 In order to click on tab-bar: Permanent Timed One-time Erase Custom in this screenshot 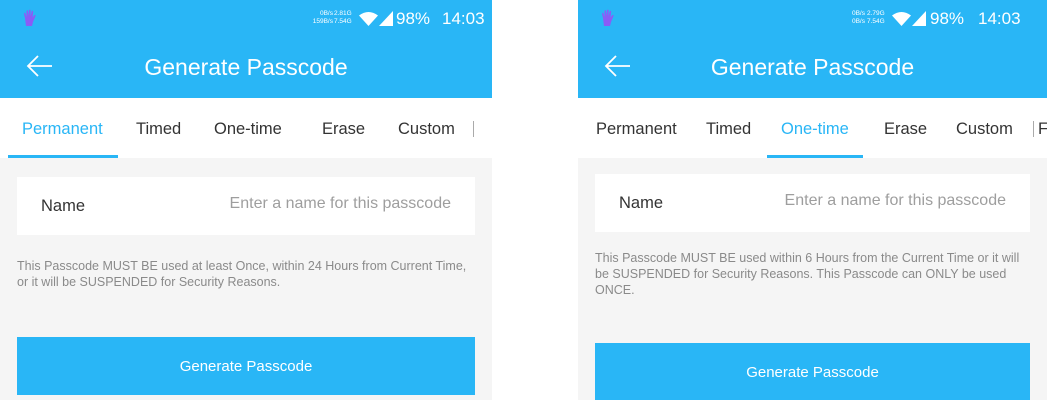, I will do `click(246, 128)`.